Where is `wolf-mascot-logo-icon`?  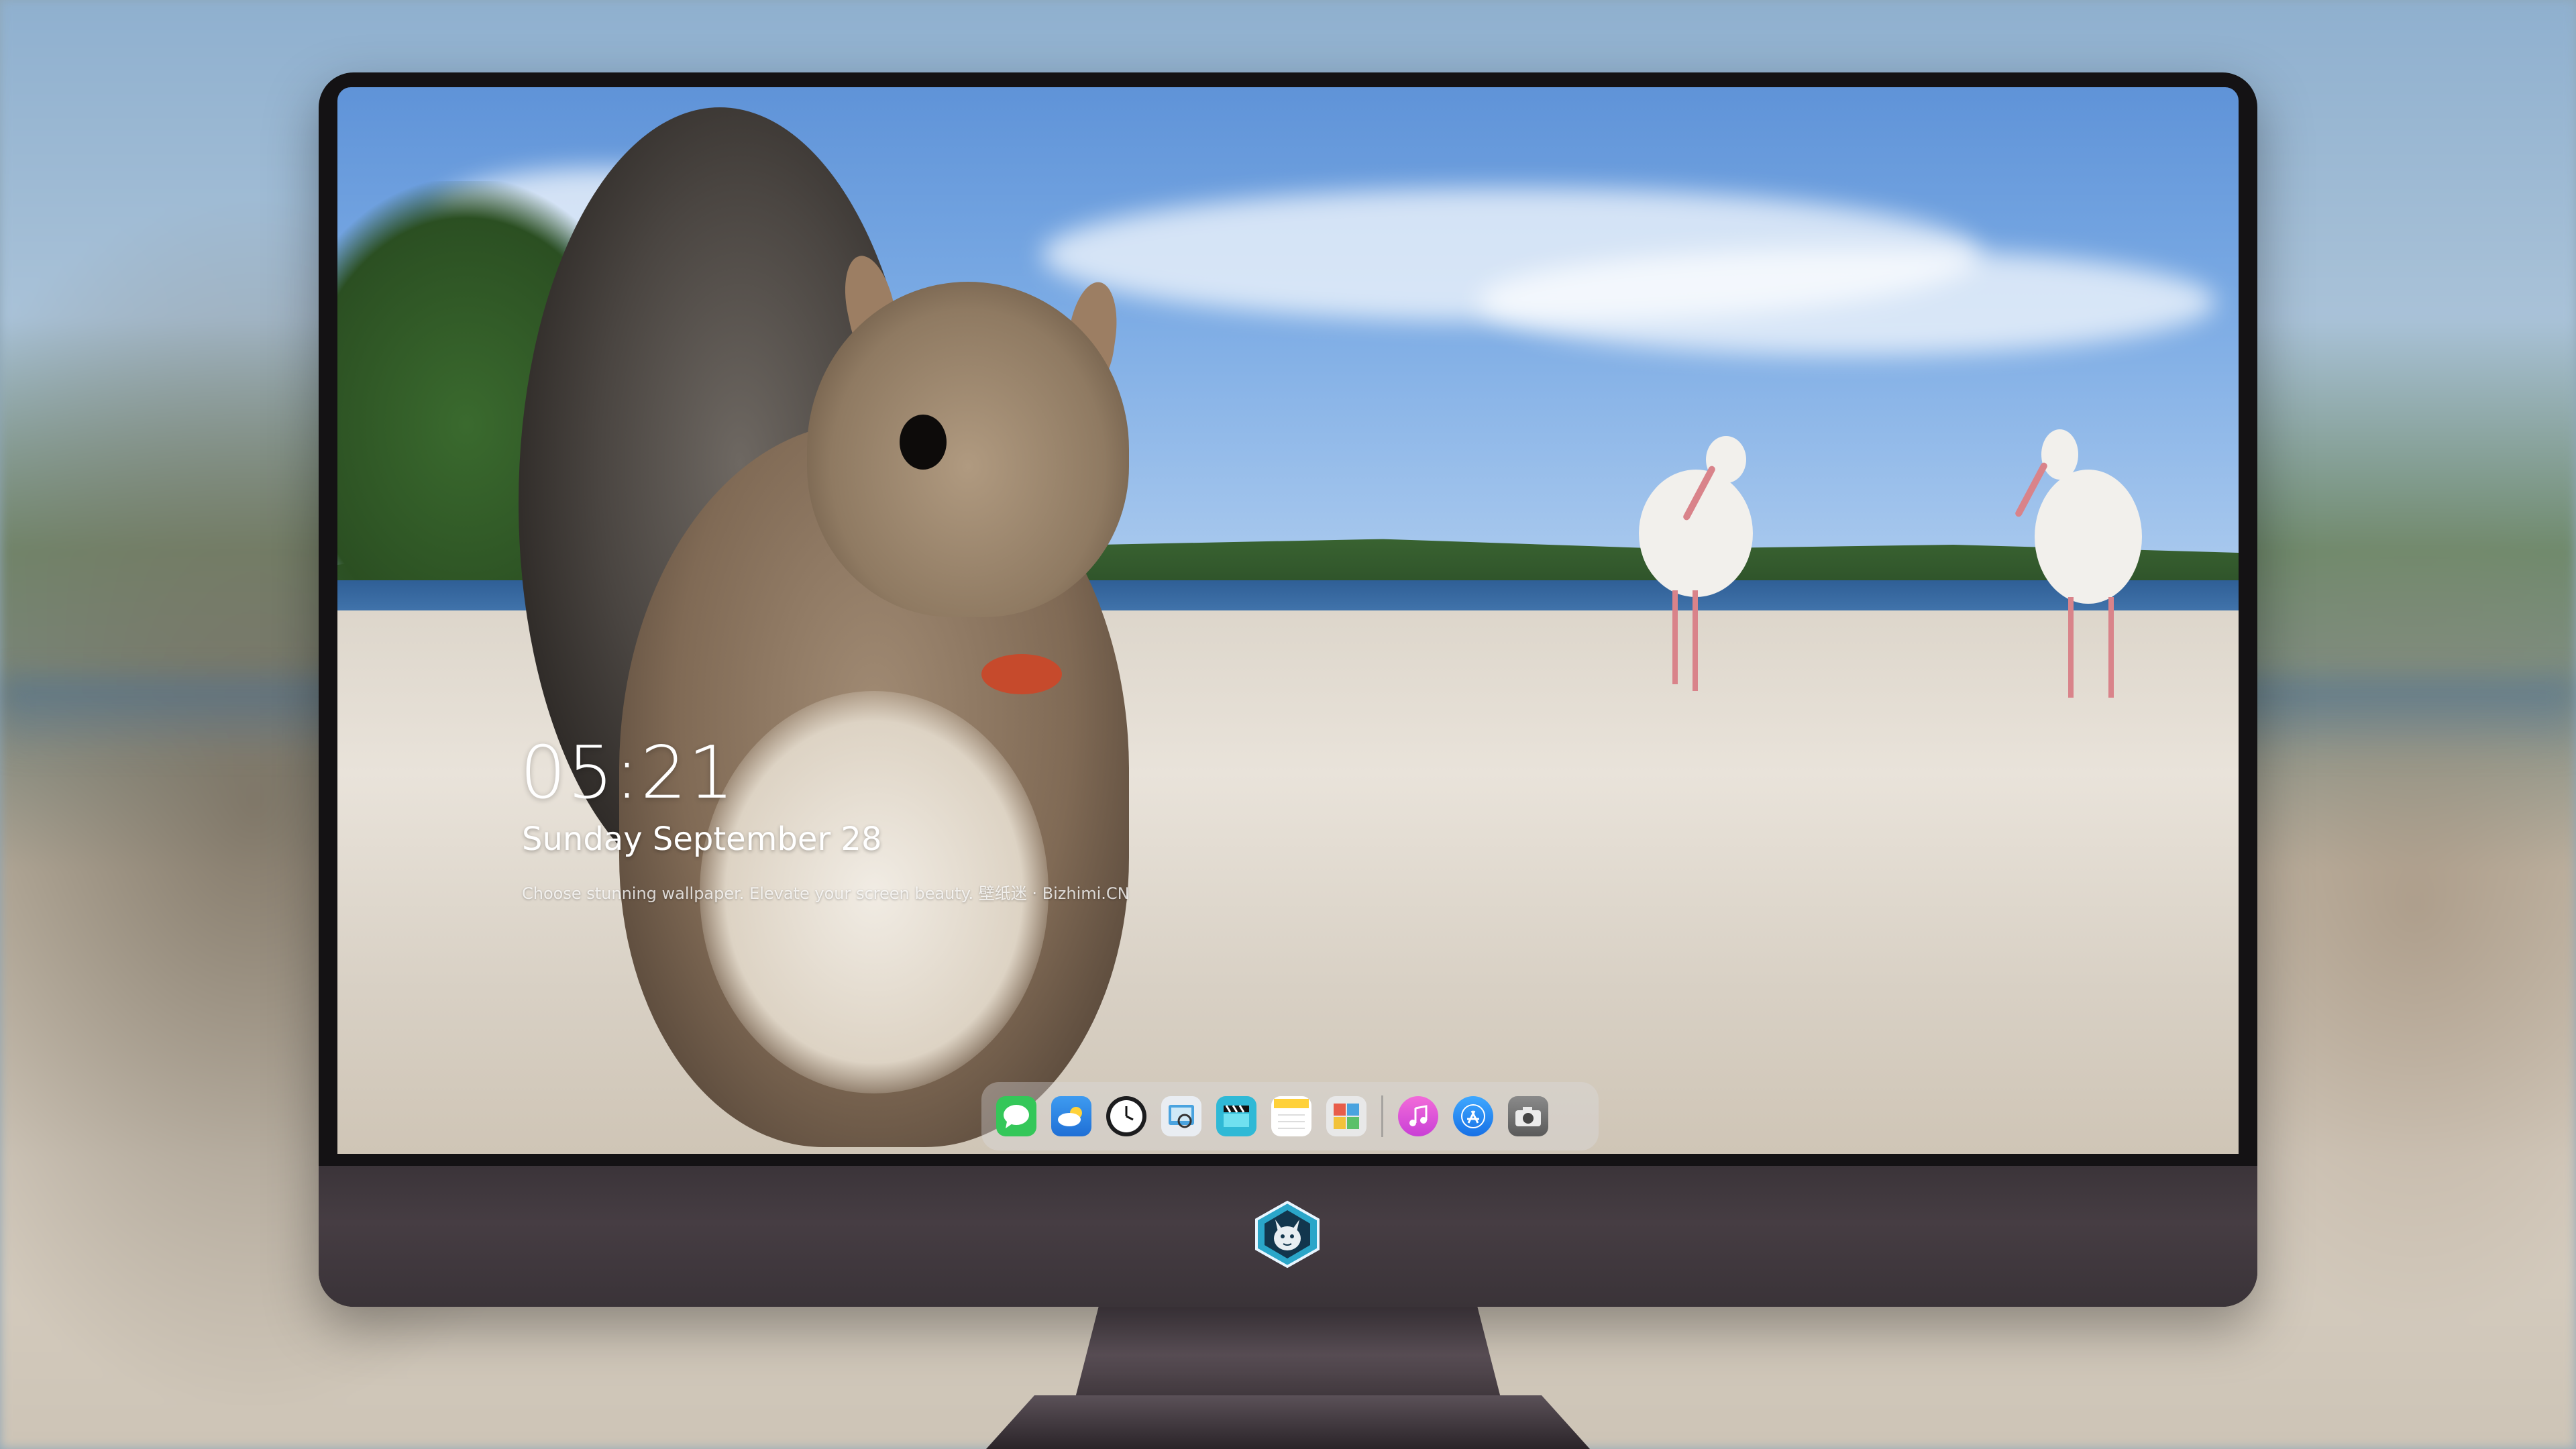
wolf-mascot-logo-icon is located at coordinates (1287, 1234).